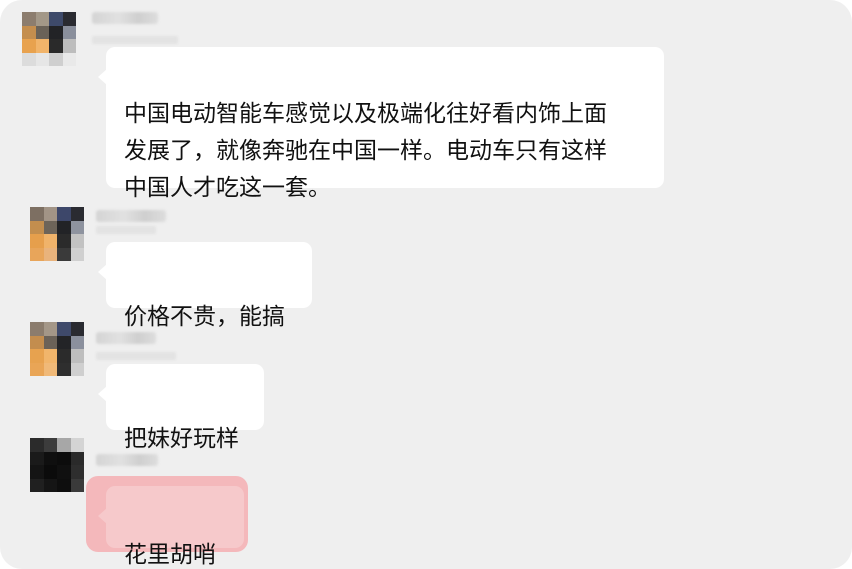 Image resolution: width=852 pixels, height=569 pixels. Describe the element at coordinates (205, 286) in the screenshot. I see `message-bubble: 价格不贵，能搞` at that location.